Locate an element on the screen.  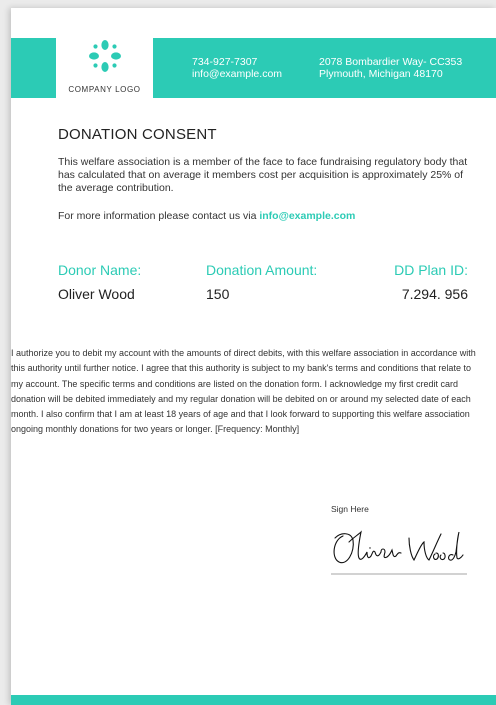
company-logo: COMPANY LOGO is located at coordinates (104, 67).